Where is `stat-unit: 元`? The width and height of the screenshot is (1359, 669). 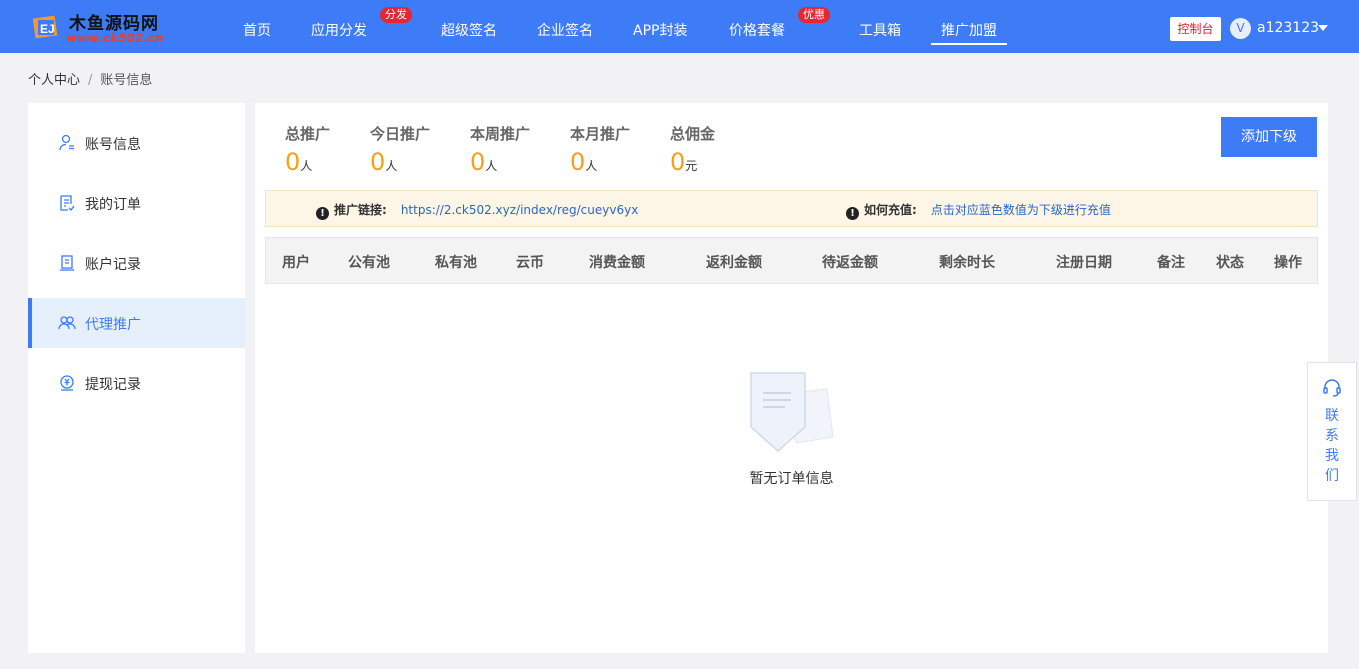
stat-unit: 元 is located at coordinates (691, 166).